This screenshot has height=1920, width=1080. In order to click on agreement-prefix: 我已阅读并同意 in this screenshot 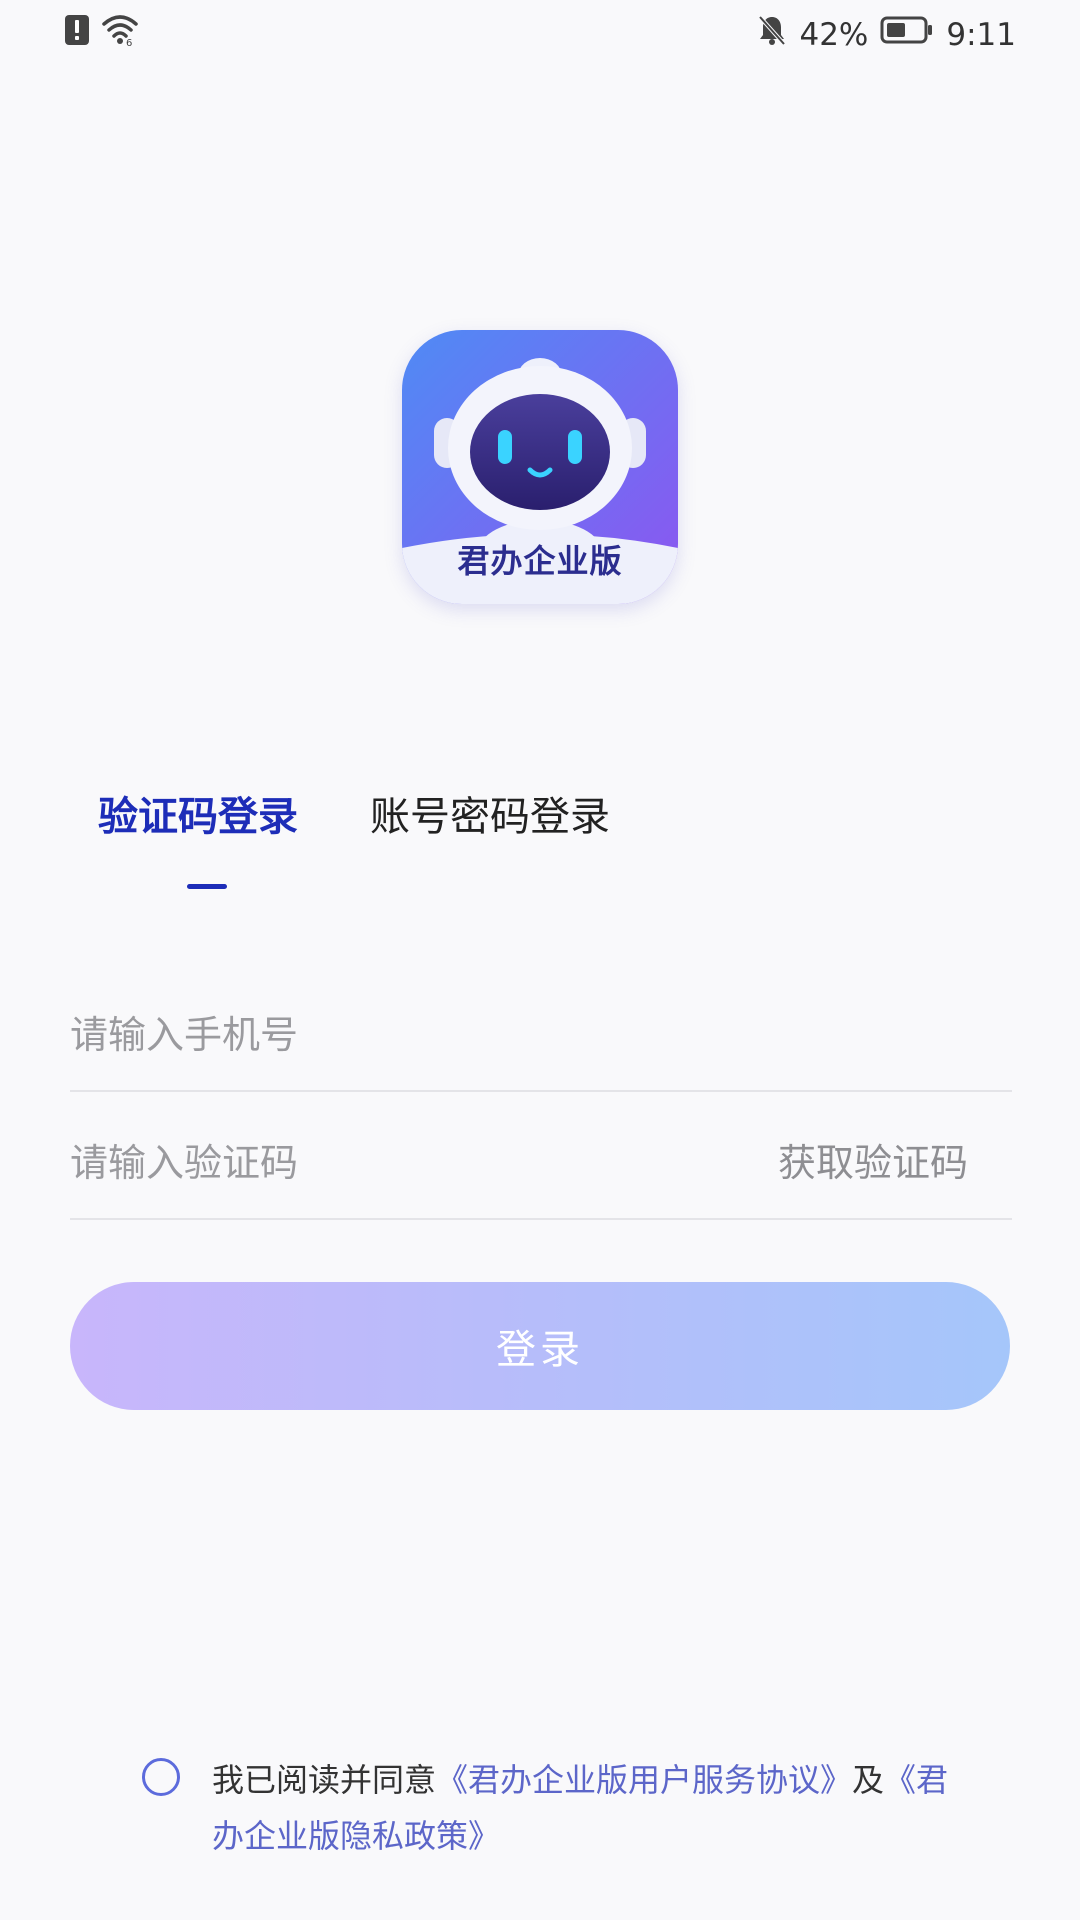, I will do `click(324, 1780)`.